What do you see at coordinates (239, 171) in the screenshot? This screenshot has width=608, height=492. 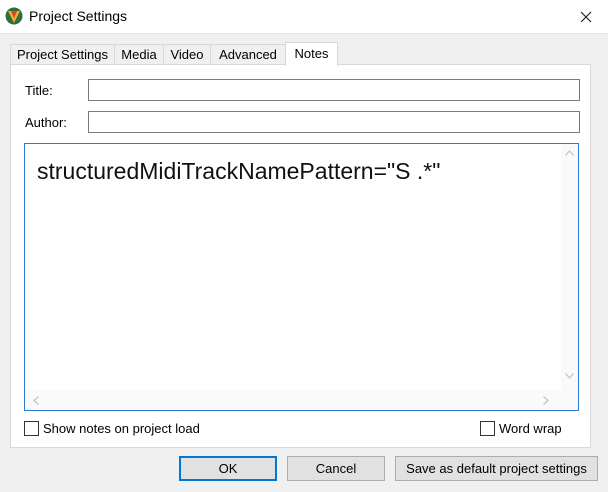 I see `notes-content: structuredMidiTrackNamePattern="S .*"` at bounding box center [239, 171].